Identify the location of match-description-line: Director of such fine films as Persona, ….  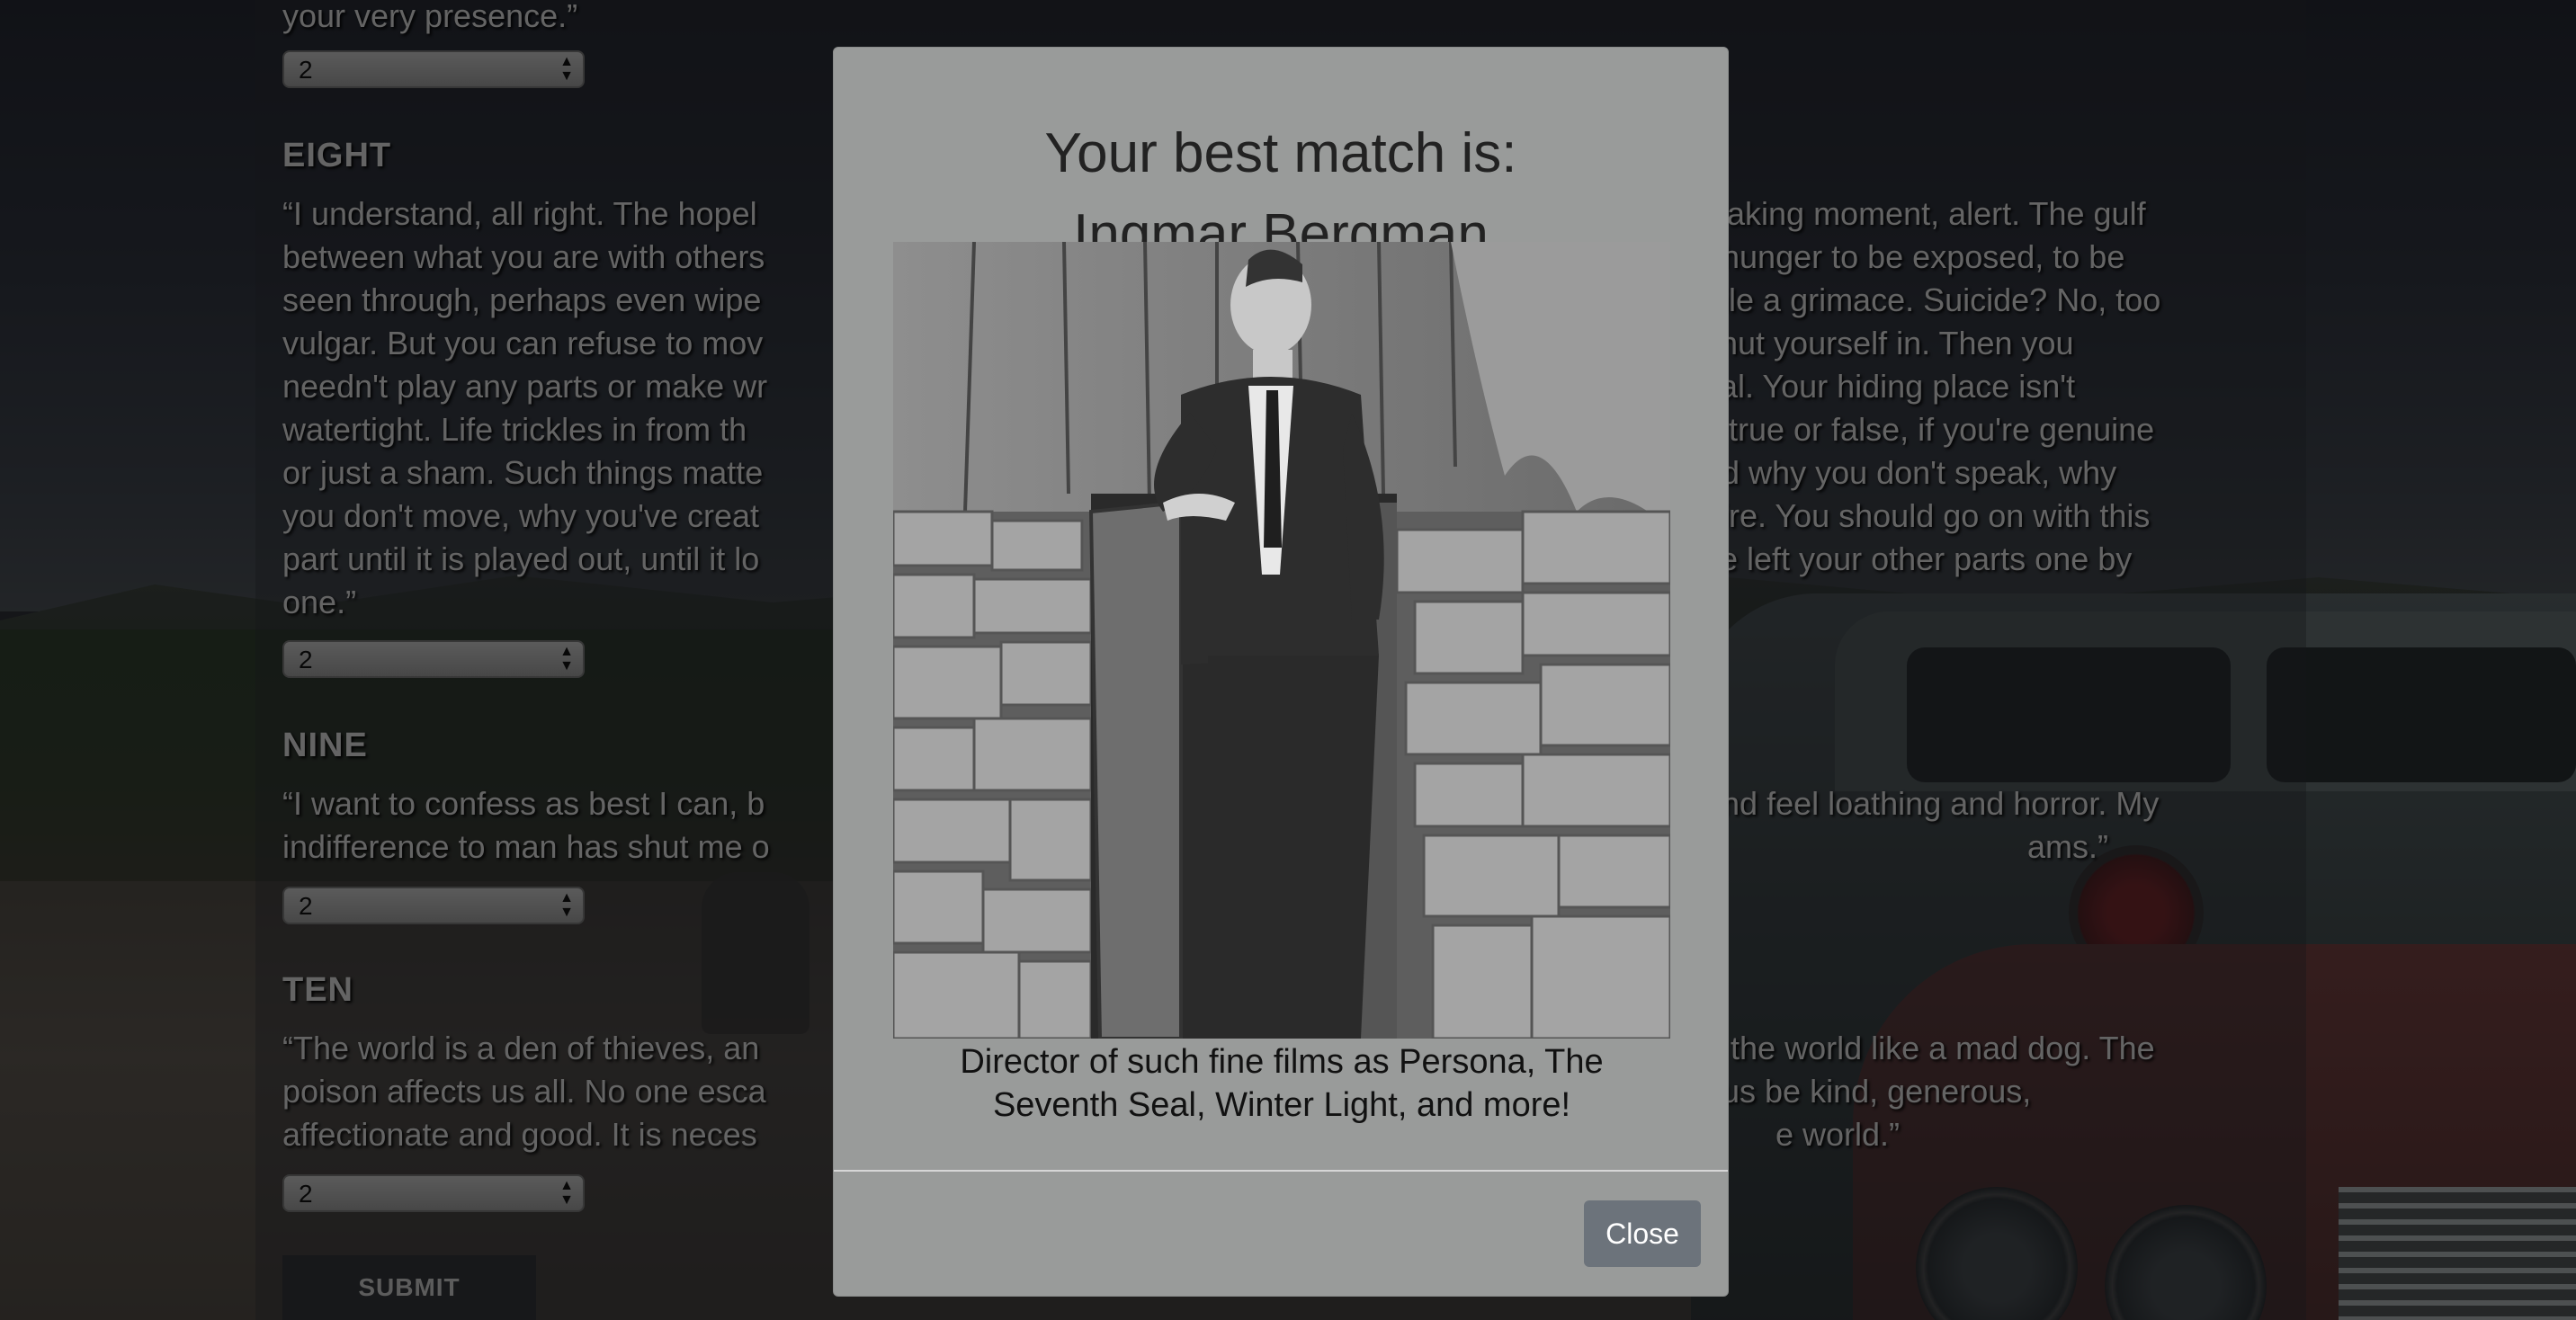
(1282, 1062).